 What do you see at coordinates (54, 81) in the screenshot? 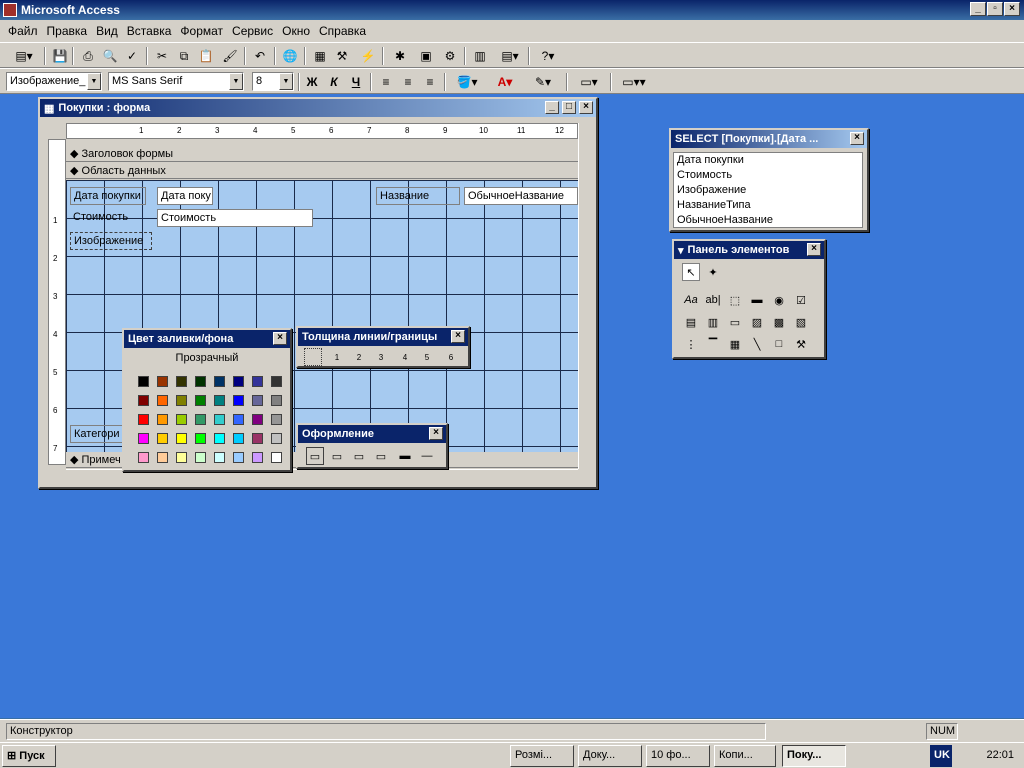
I see `object-select: Изображение_ ▼` at bounding box center [54, 81].